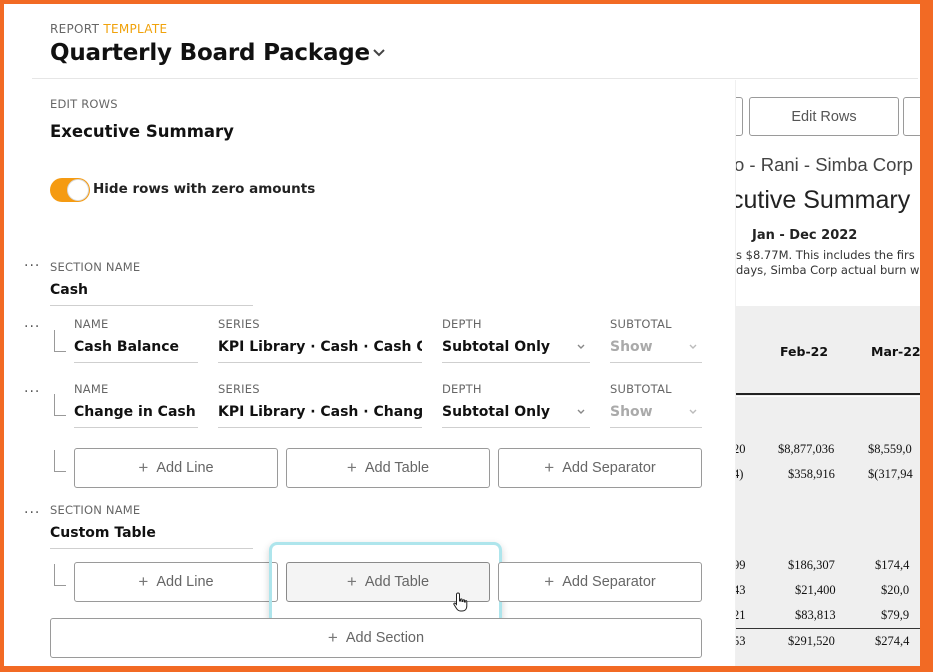 The width and height of the screenshot is (933, 672). Describe the element at coordinates (109, 29) in the screenshot. I see `report-template-label: REPORT TEMPLATE` at that location.